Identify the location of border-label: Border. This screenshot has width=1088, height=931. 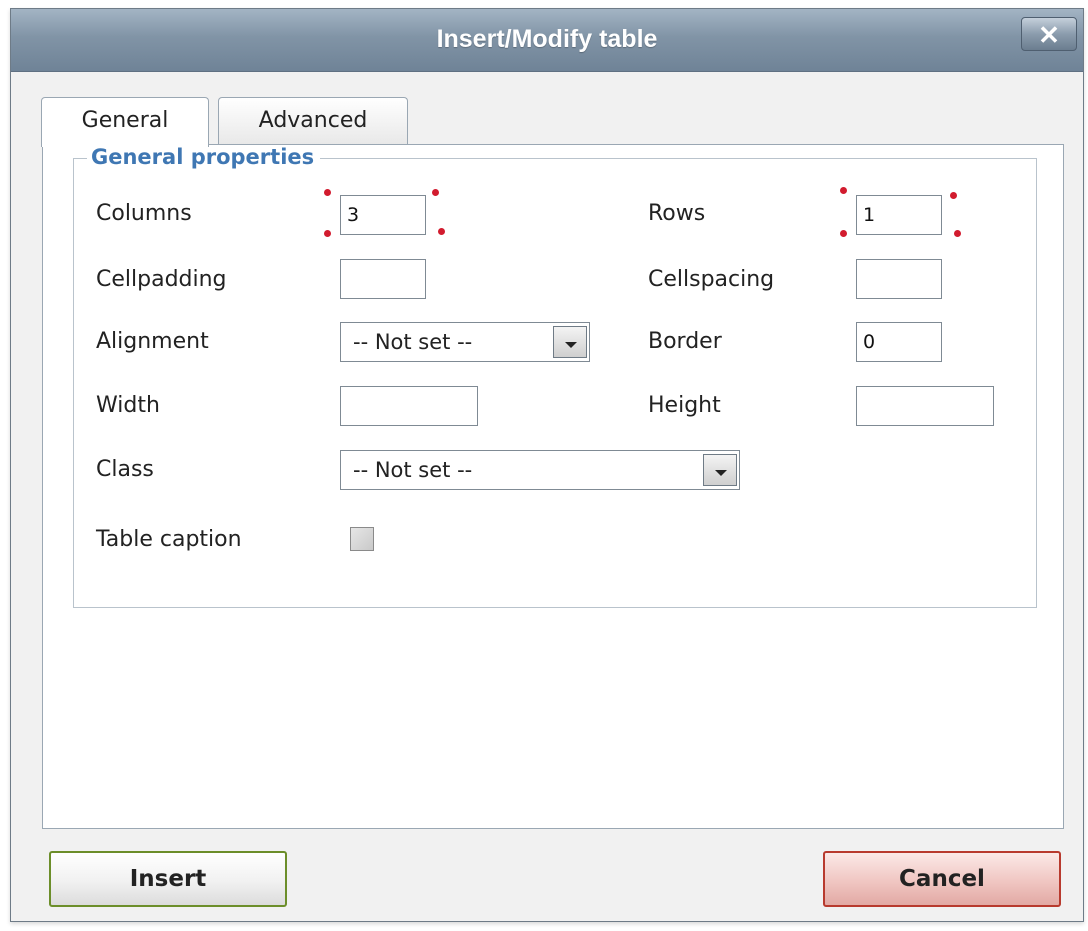
(685, 341).